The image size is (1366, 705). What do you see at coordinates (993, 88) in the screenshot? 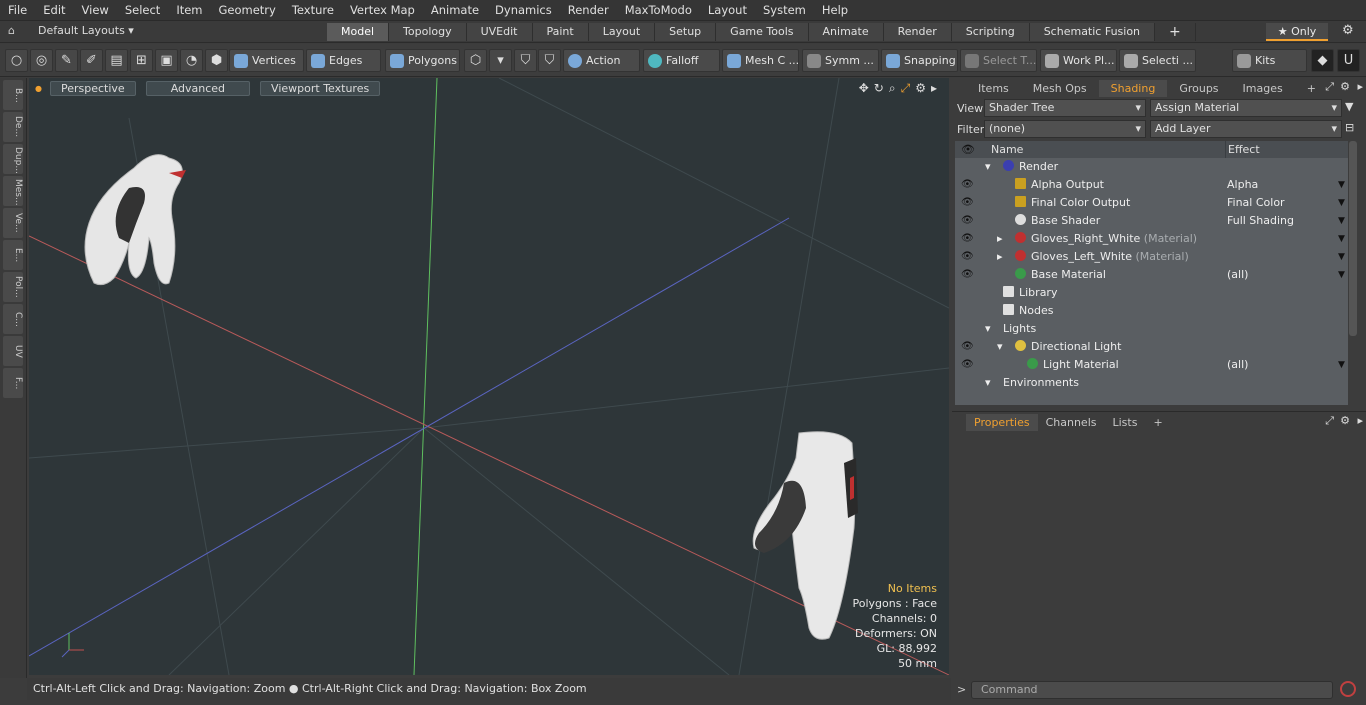
I see `tab-items: Items` at bounding box center [993, 88].